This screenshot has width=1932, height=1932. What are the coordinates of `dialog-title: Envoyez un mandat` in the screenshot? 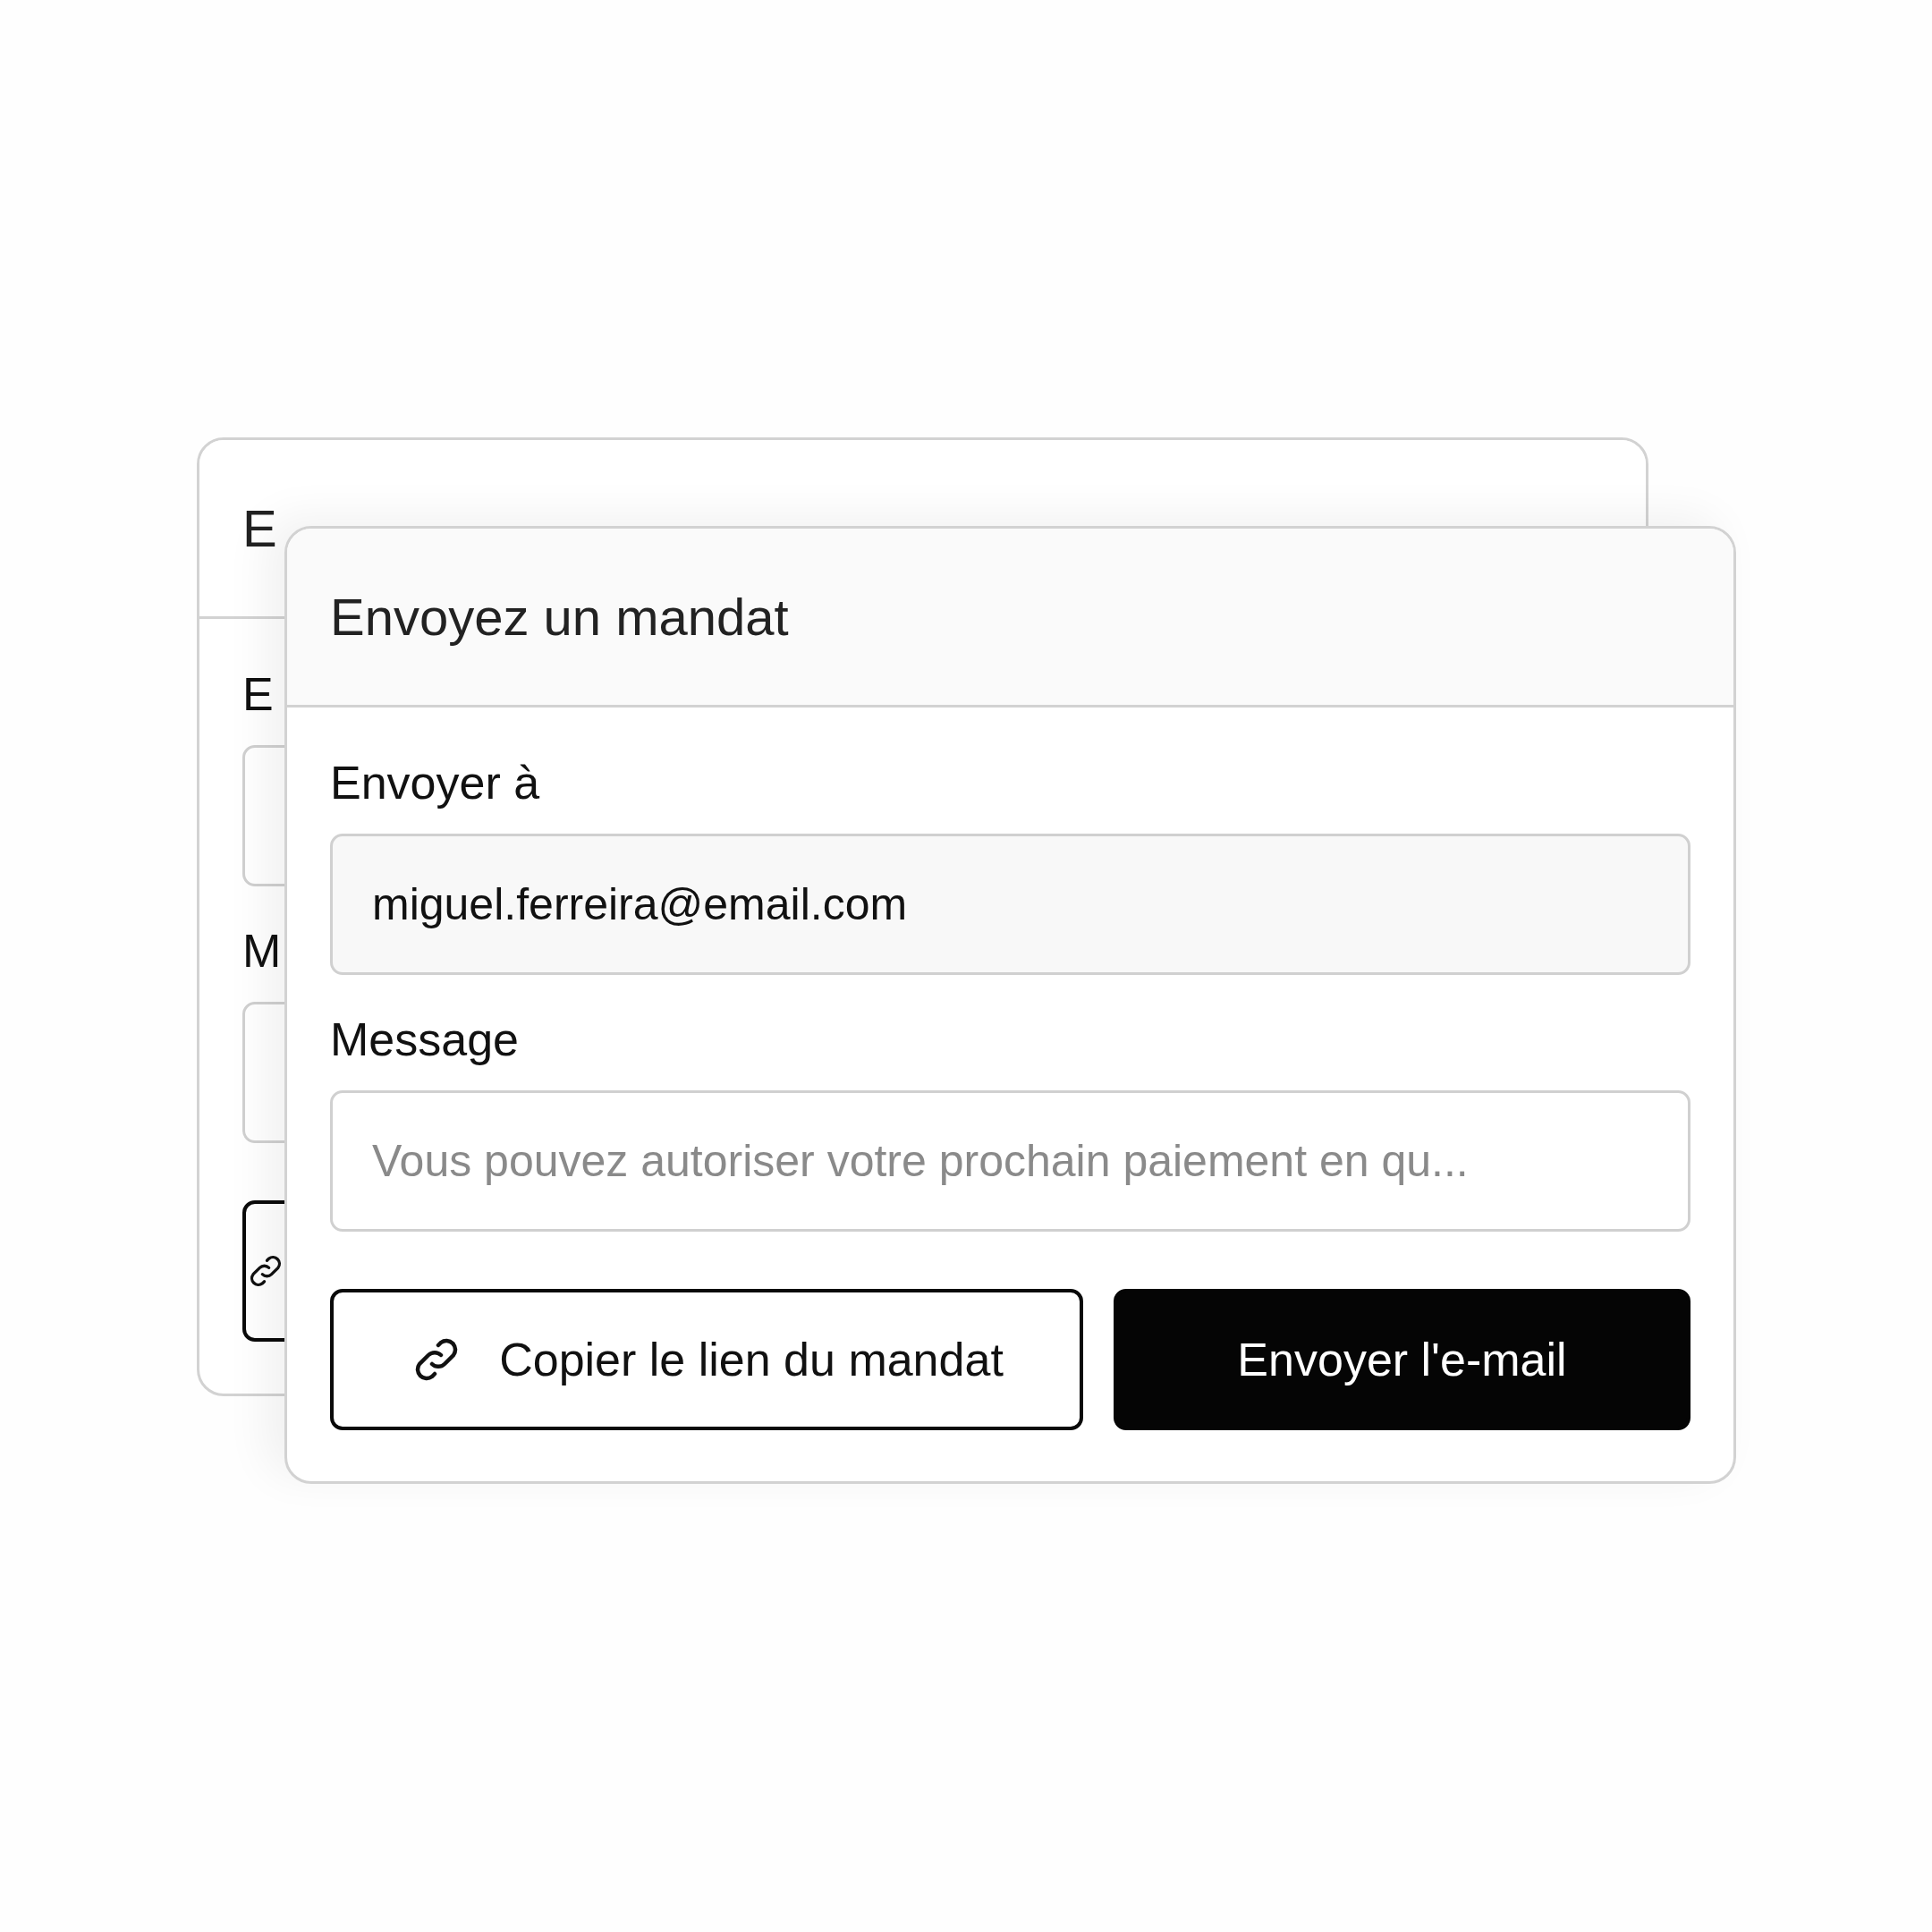 It's located at (559, 617).